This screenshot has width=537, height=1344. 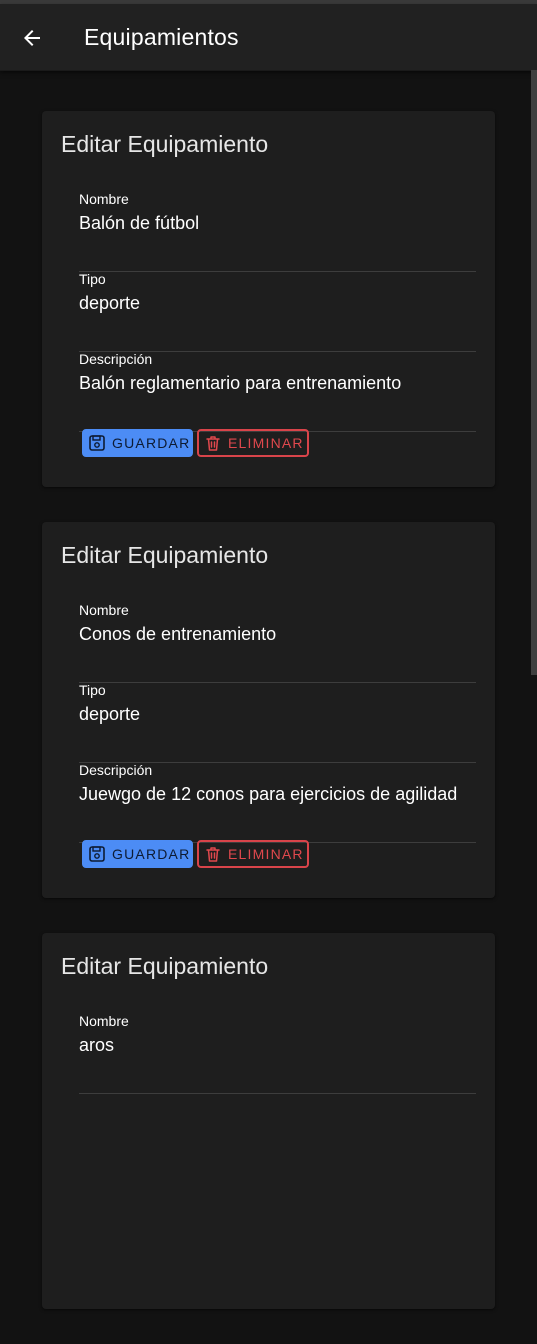 I want to click on app-bar: Equipamientos, so click(x=268, y=37).